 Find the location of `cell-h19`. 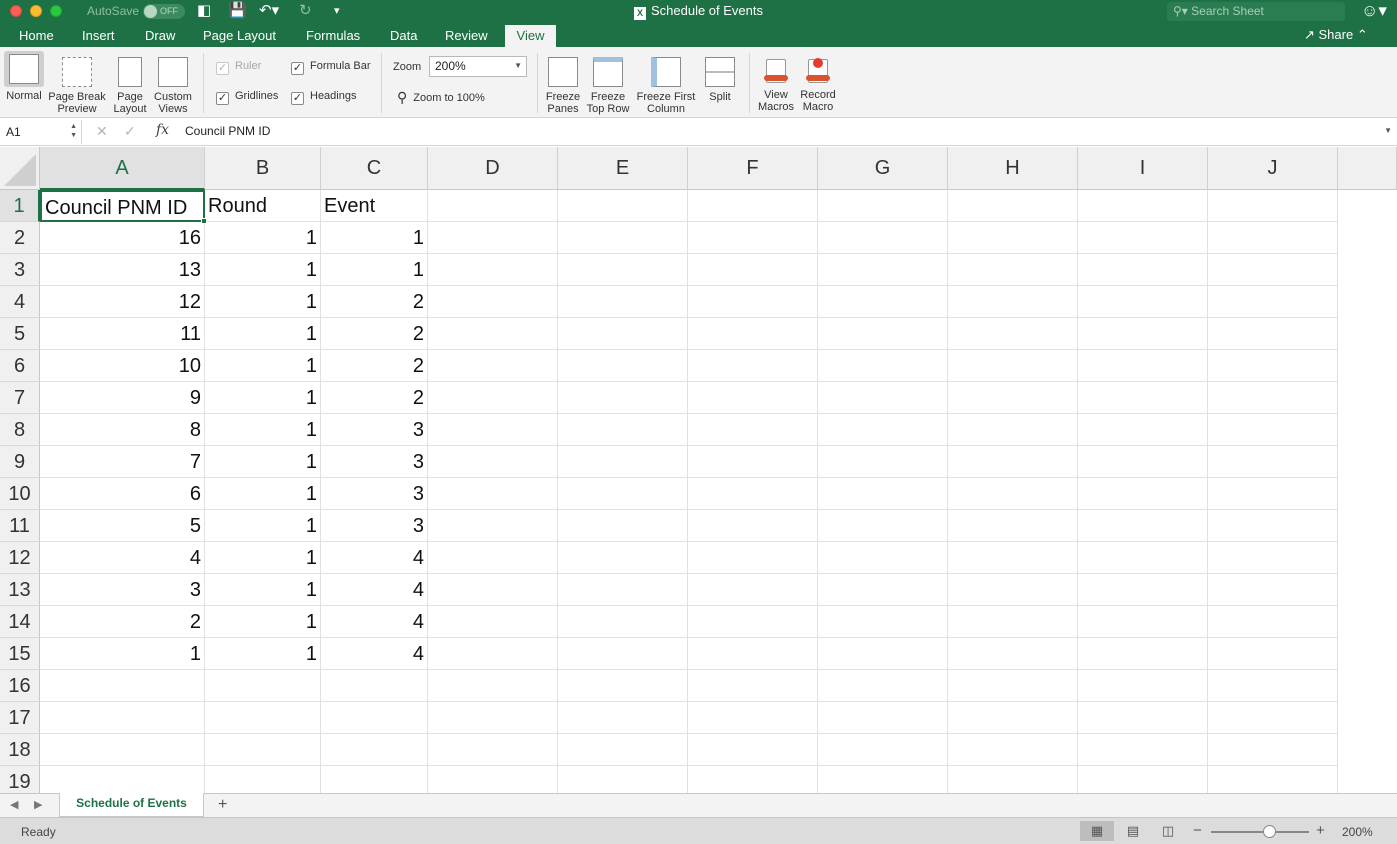

cell-h19 is located at coordinates (1013, 779).